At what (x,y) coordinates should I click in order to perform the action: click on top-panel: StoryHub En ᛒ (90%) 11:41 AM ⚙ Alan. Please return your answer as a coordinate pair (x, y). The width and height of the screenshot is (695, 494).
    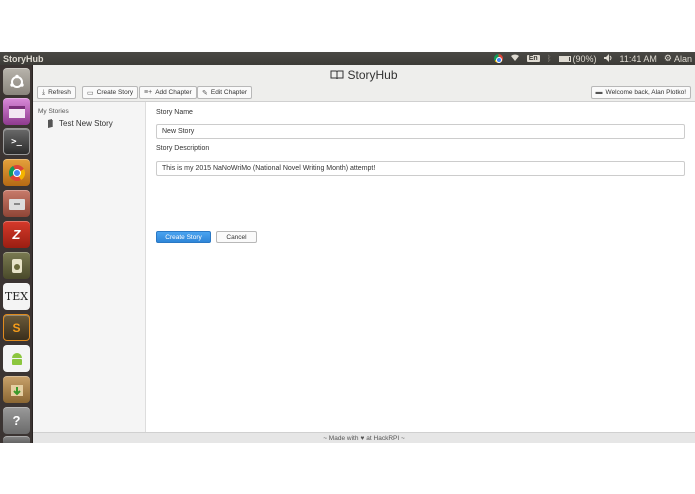
    Looking at the image, I should click on (347, 58).